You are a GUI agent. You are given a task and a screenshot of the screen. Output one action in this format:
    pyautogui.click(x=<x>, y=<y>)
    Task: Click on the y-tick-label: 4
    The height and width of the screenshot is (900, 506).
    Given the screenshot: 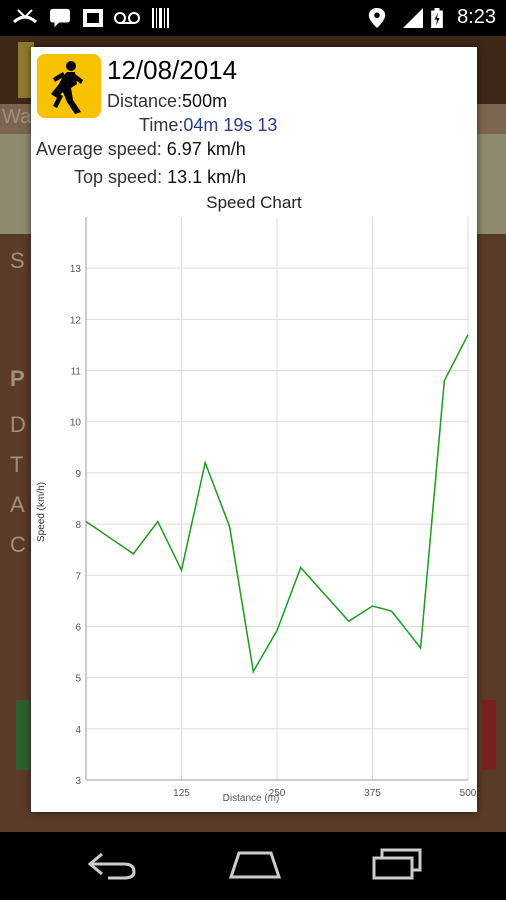 What is the action you would take?
    pyautogui.click(x=78, y=730)
    